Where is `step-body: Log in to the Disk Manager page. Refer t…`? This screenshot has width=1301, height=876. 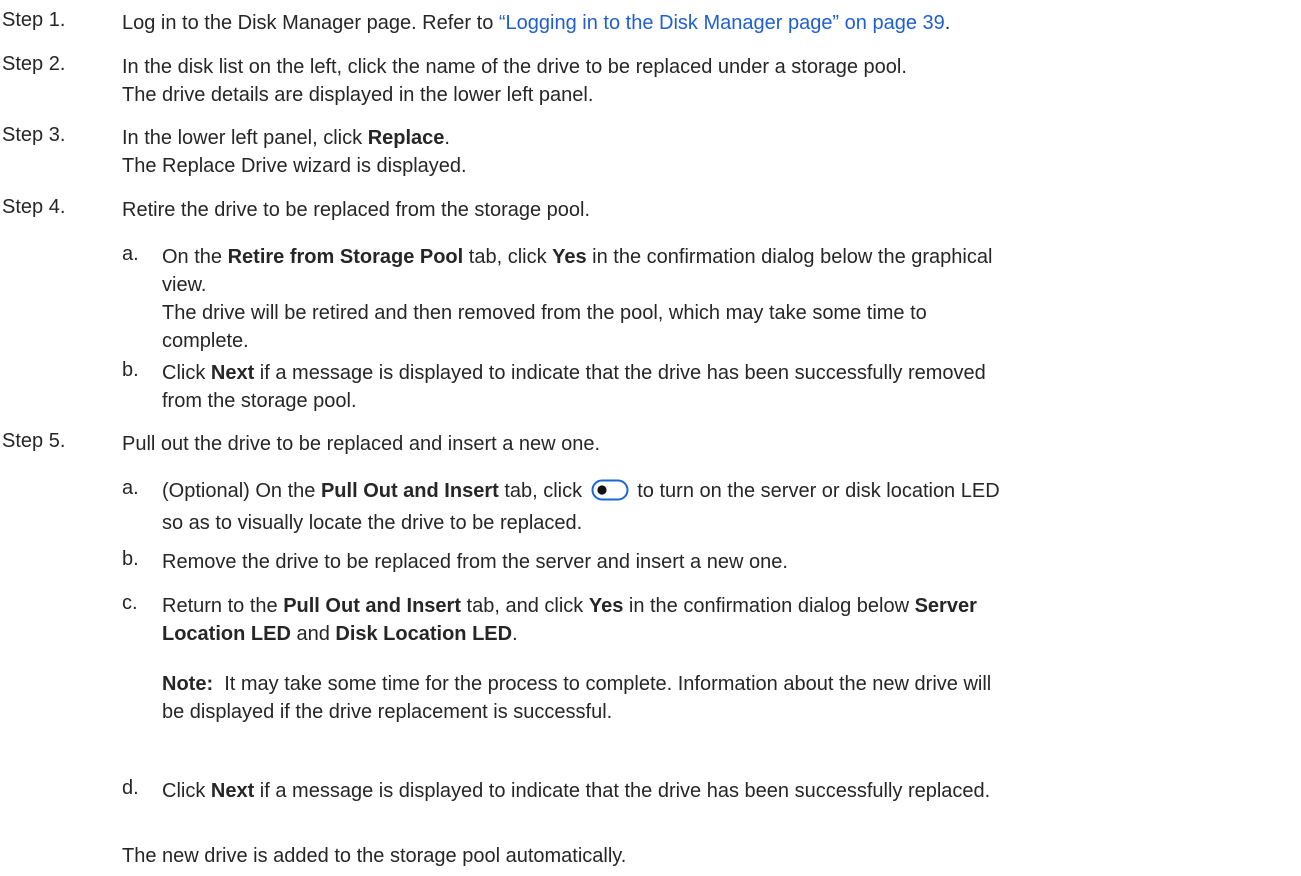 step-body: Log in to the Disk Manager page. Refer t… is located at coordinates (707, 23).